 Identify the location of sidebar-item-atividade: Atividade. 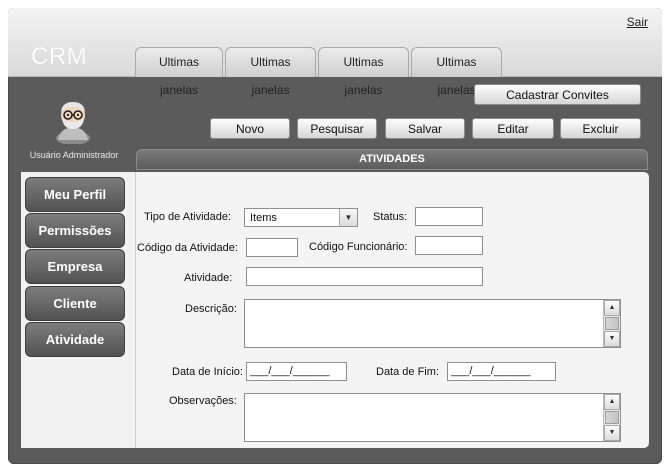
(75, 339).